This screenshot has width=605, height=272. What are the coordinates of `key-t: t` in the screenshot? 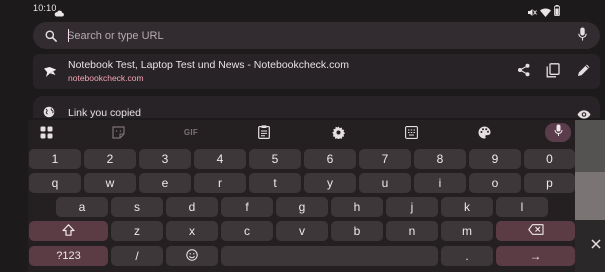 It's located at (275, 183).